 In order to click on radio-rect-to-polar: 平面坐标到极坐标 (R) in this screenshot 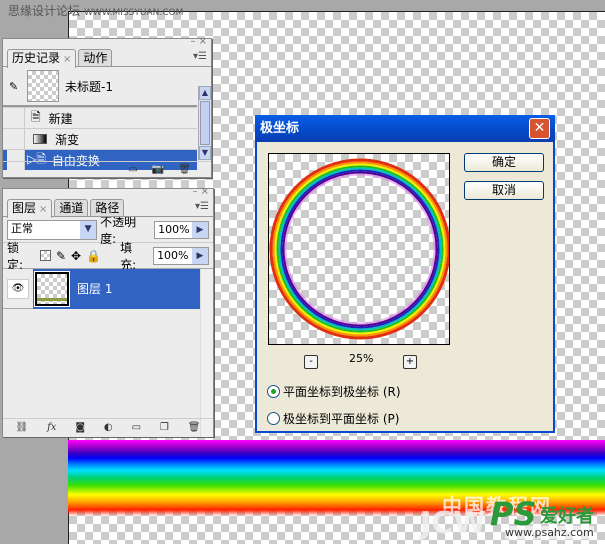, I will do `click(334, 391)`.